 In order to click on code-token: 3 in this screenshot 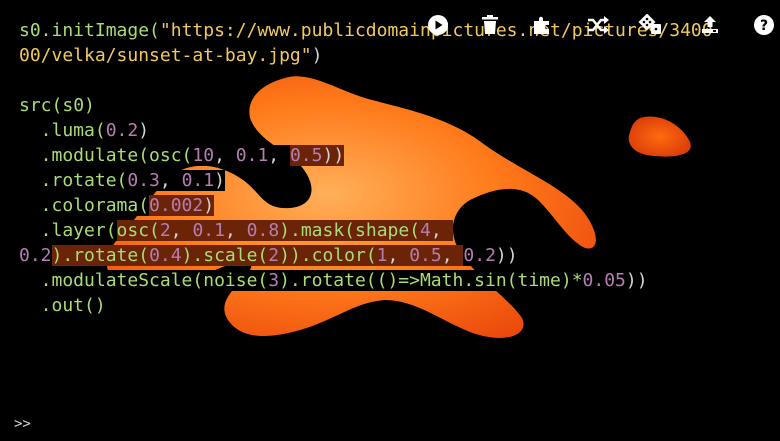, I will do `click(274, 280)`.